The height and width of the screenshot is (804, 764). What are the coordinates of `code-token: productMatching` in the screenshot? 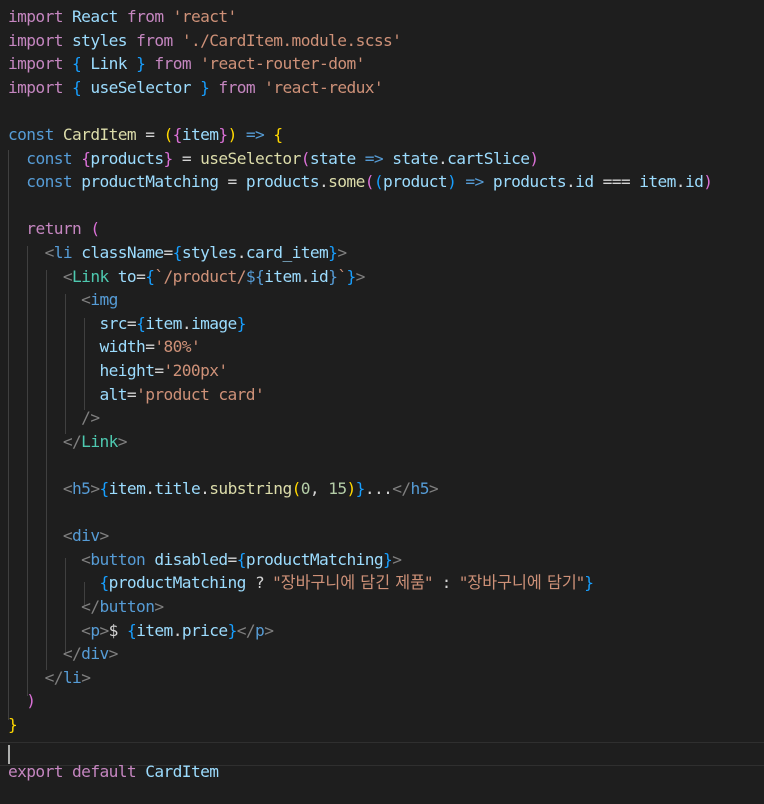 It's located at (314, 559).